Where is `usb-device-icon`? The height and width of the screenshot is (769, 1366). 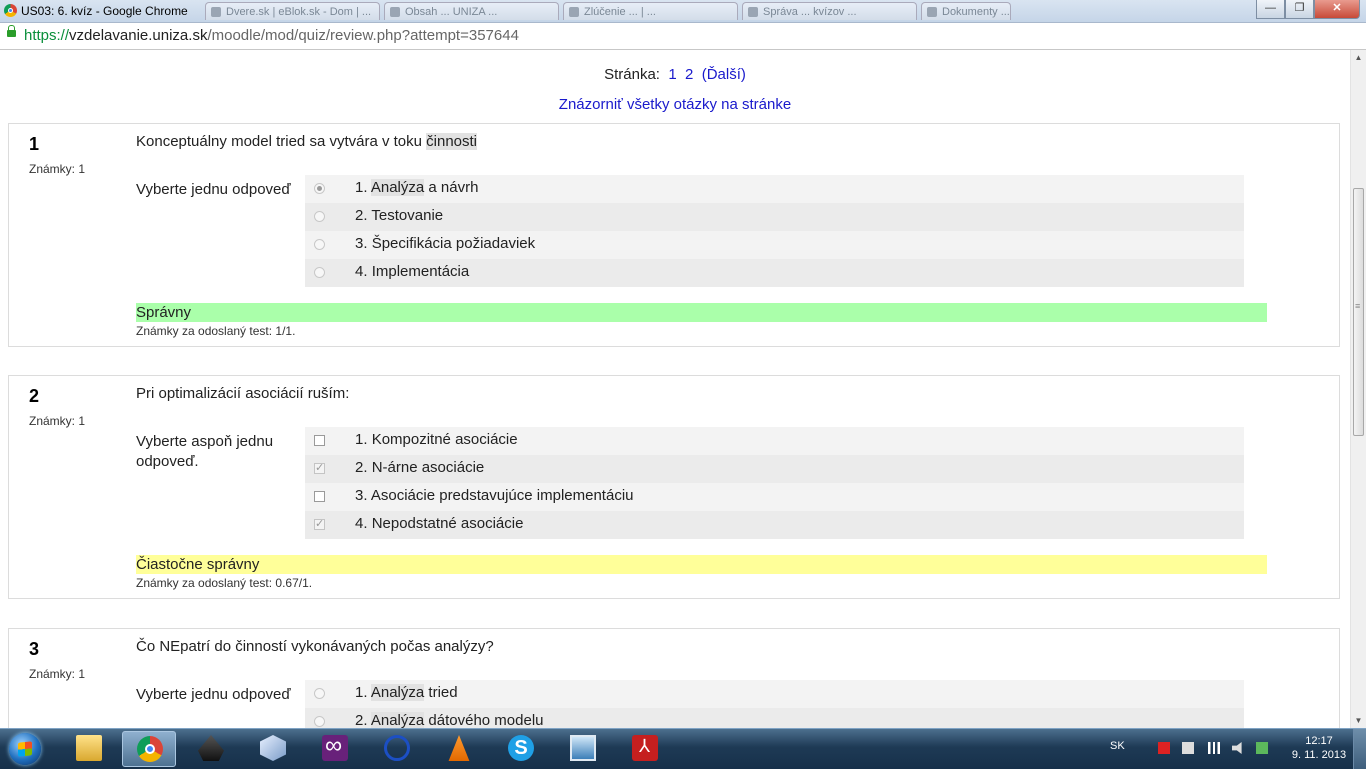
usb-device-icon is located at coordinates (1188, 748).